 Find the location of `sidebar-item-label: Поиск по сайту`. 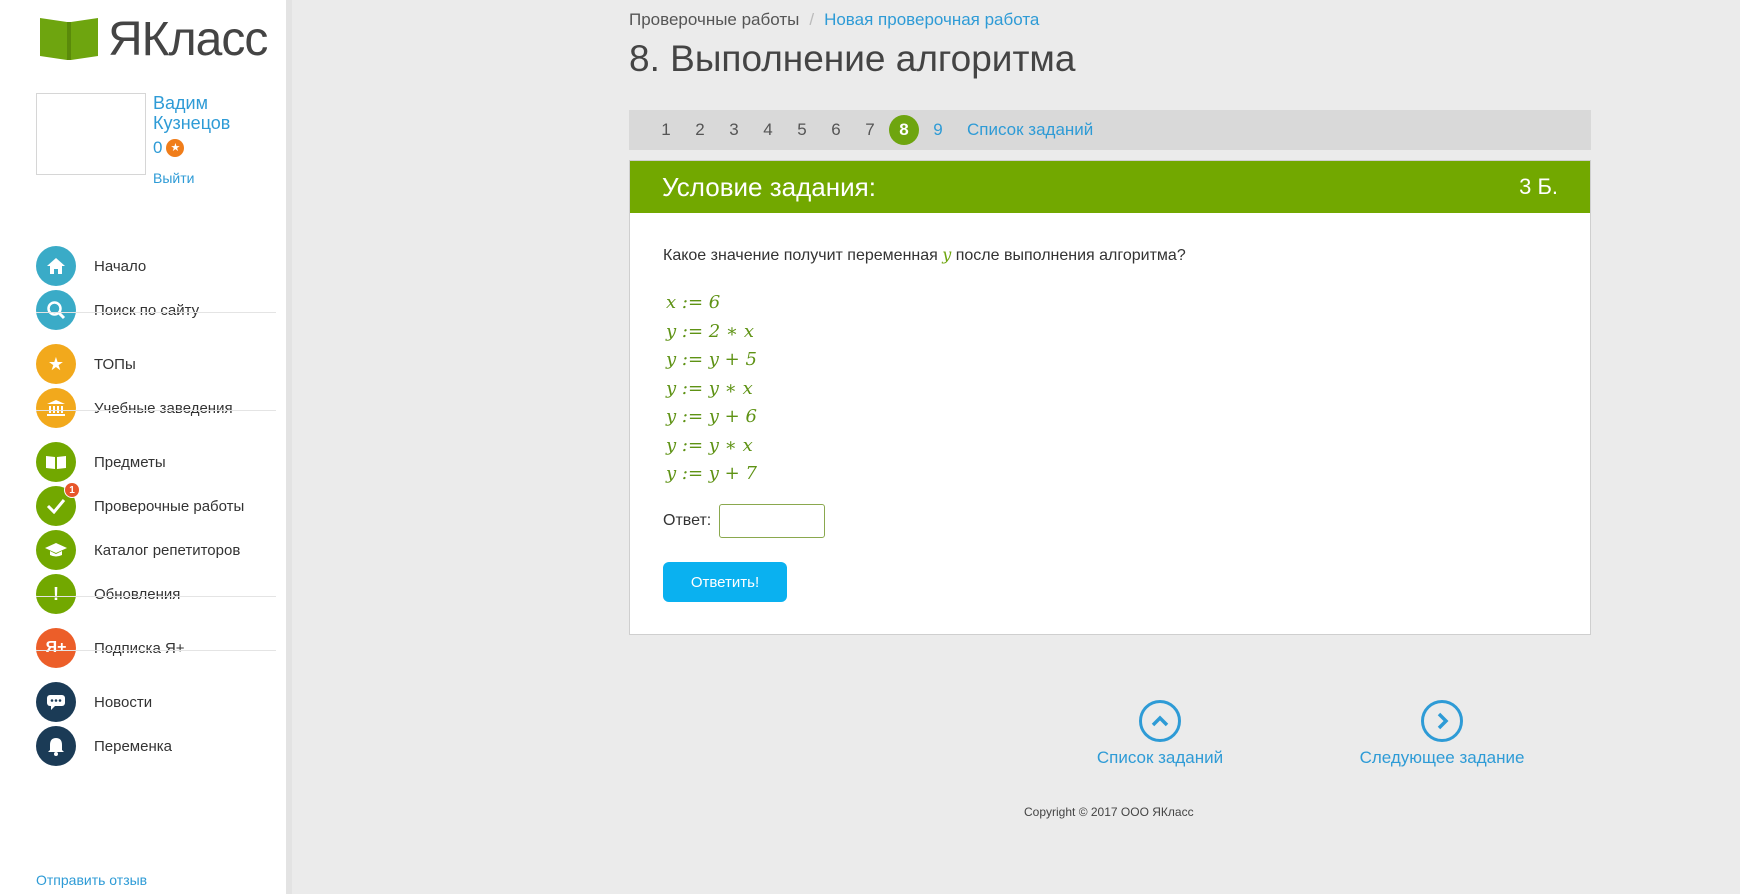

sidebar-item-label: Поиск по сайту is located at coordinates (147, 310).